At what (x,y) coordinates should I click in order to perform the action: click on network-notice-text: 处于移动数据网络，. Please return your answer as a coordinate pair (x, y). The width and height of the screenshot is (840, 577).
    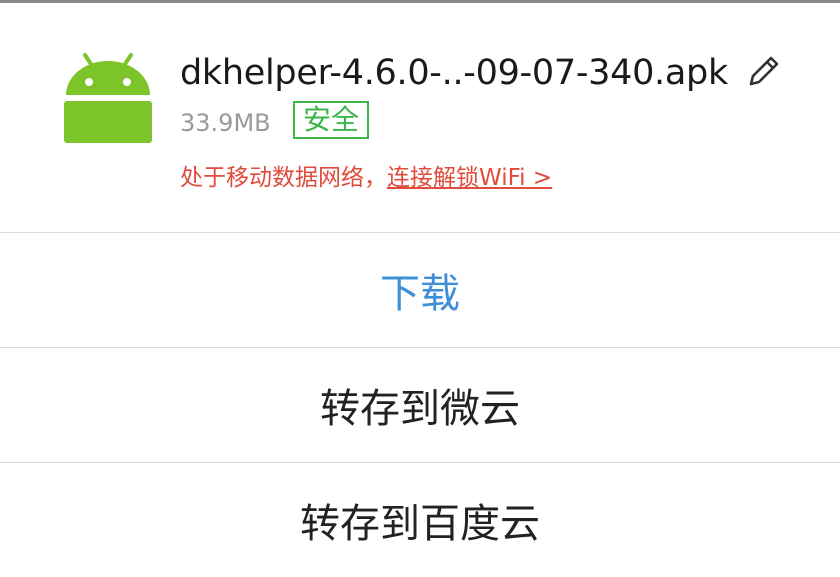
    Looking at the image, I should click on (283, 178).